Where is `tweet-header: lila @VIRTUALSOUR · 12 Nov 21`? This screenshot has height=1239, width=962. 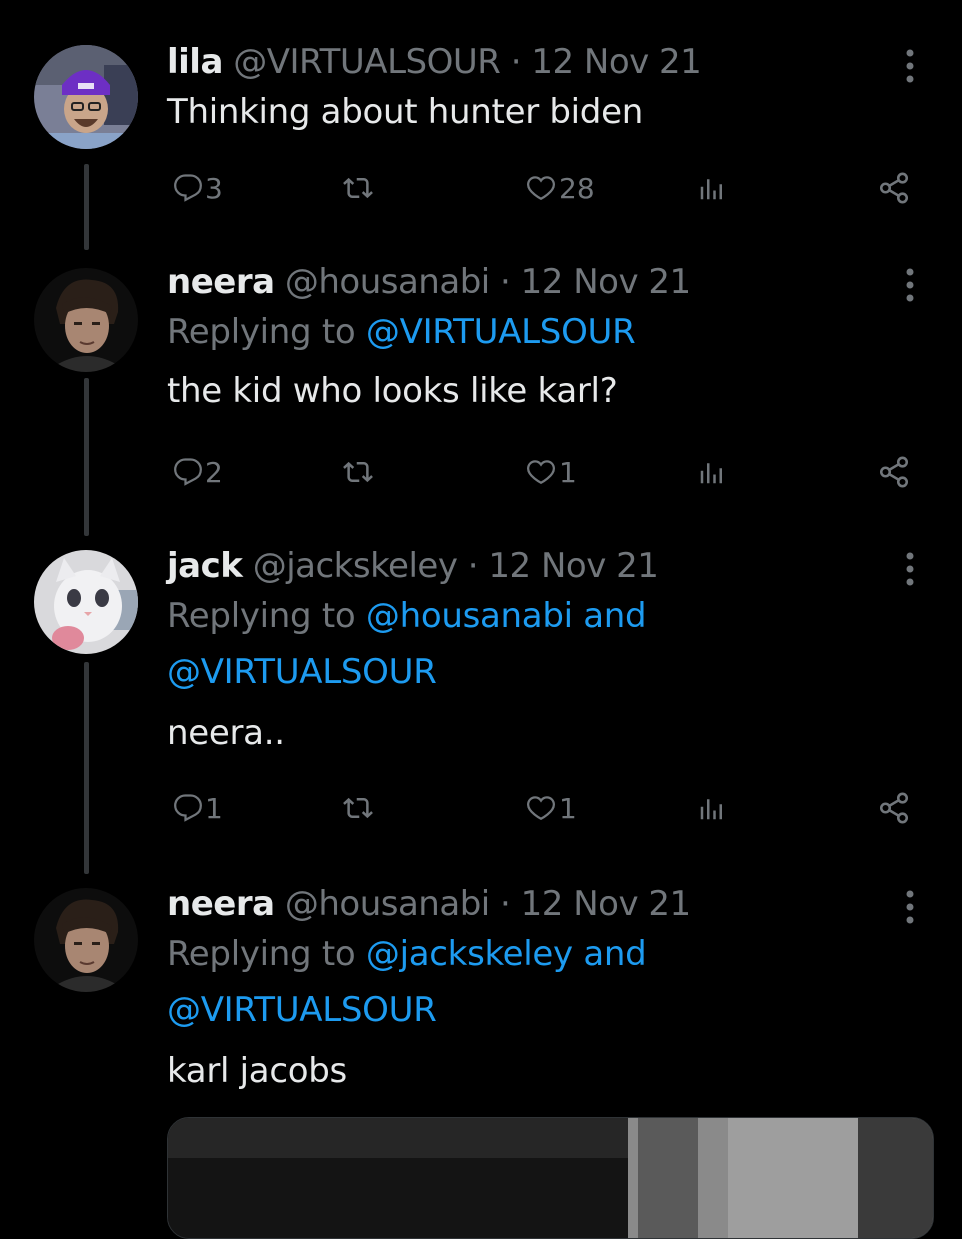 tweet-header: lila @VIRTUALSOUR · 12 Nov 21 is located at coordinates (544, 62).